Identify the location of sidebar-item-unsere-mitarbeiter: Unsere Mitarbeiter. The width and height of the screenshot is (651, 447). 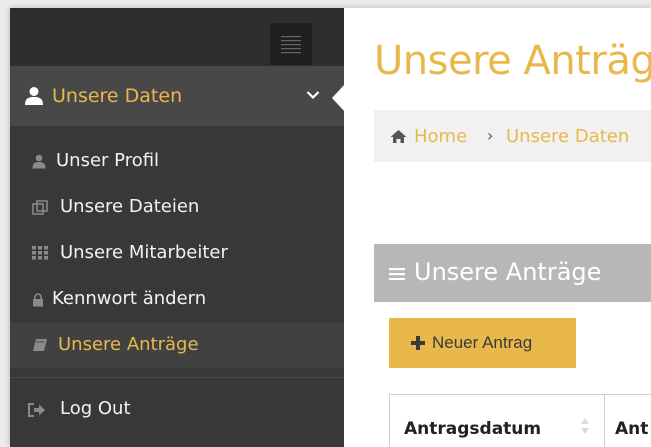
(177, 253).